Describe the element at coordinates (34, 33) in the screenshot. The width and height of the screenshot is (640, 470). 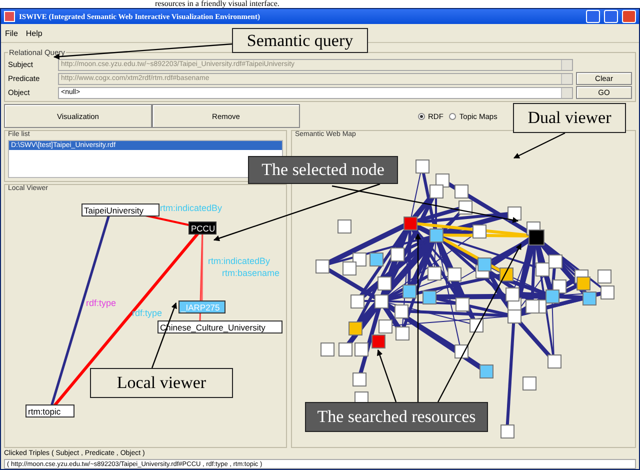
I see `menu-item: Help` at that location.